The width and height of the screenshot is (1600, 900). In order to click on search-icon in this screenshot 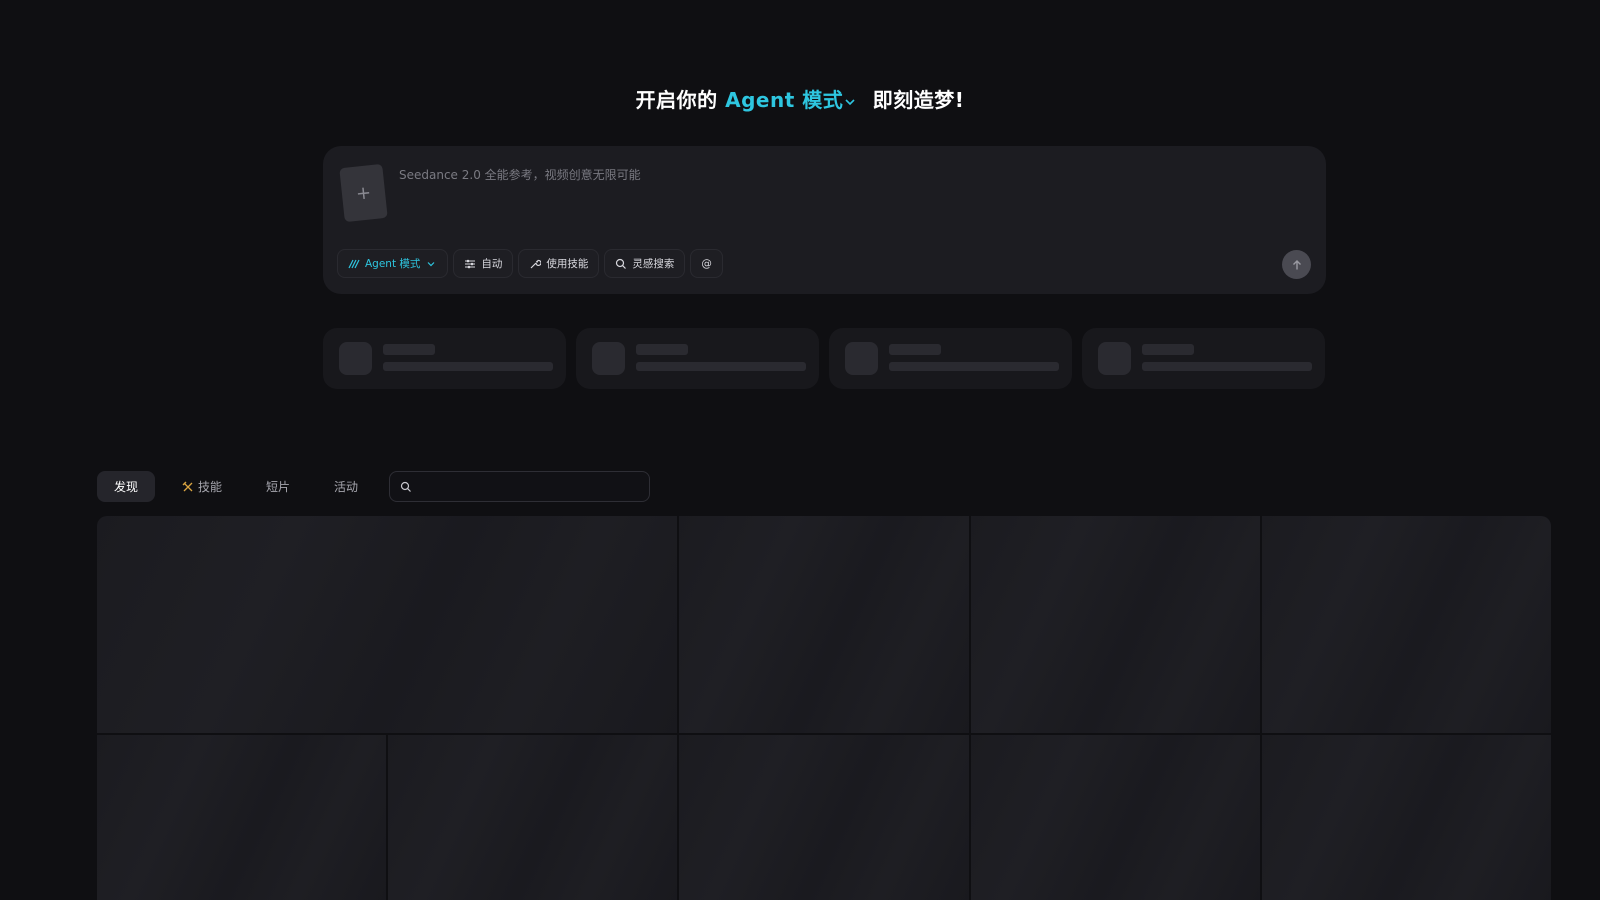, I will do `click(405, 486)`.